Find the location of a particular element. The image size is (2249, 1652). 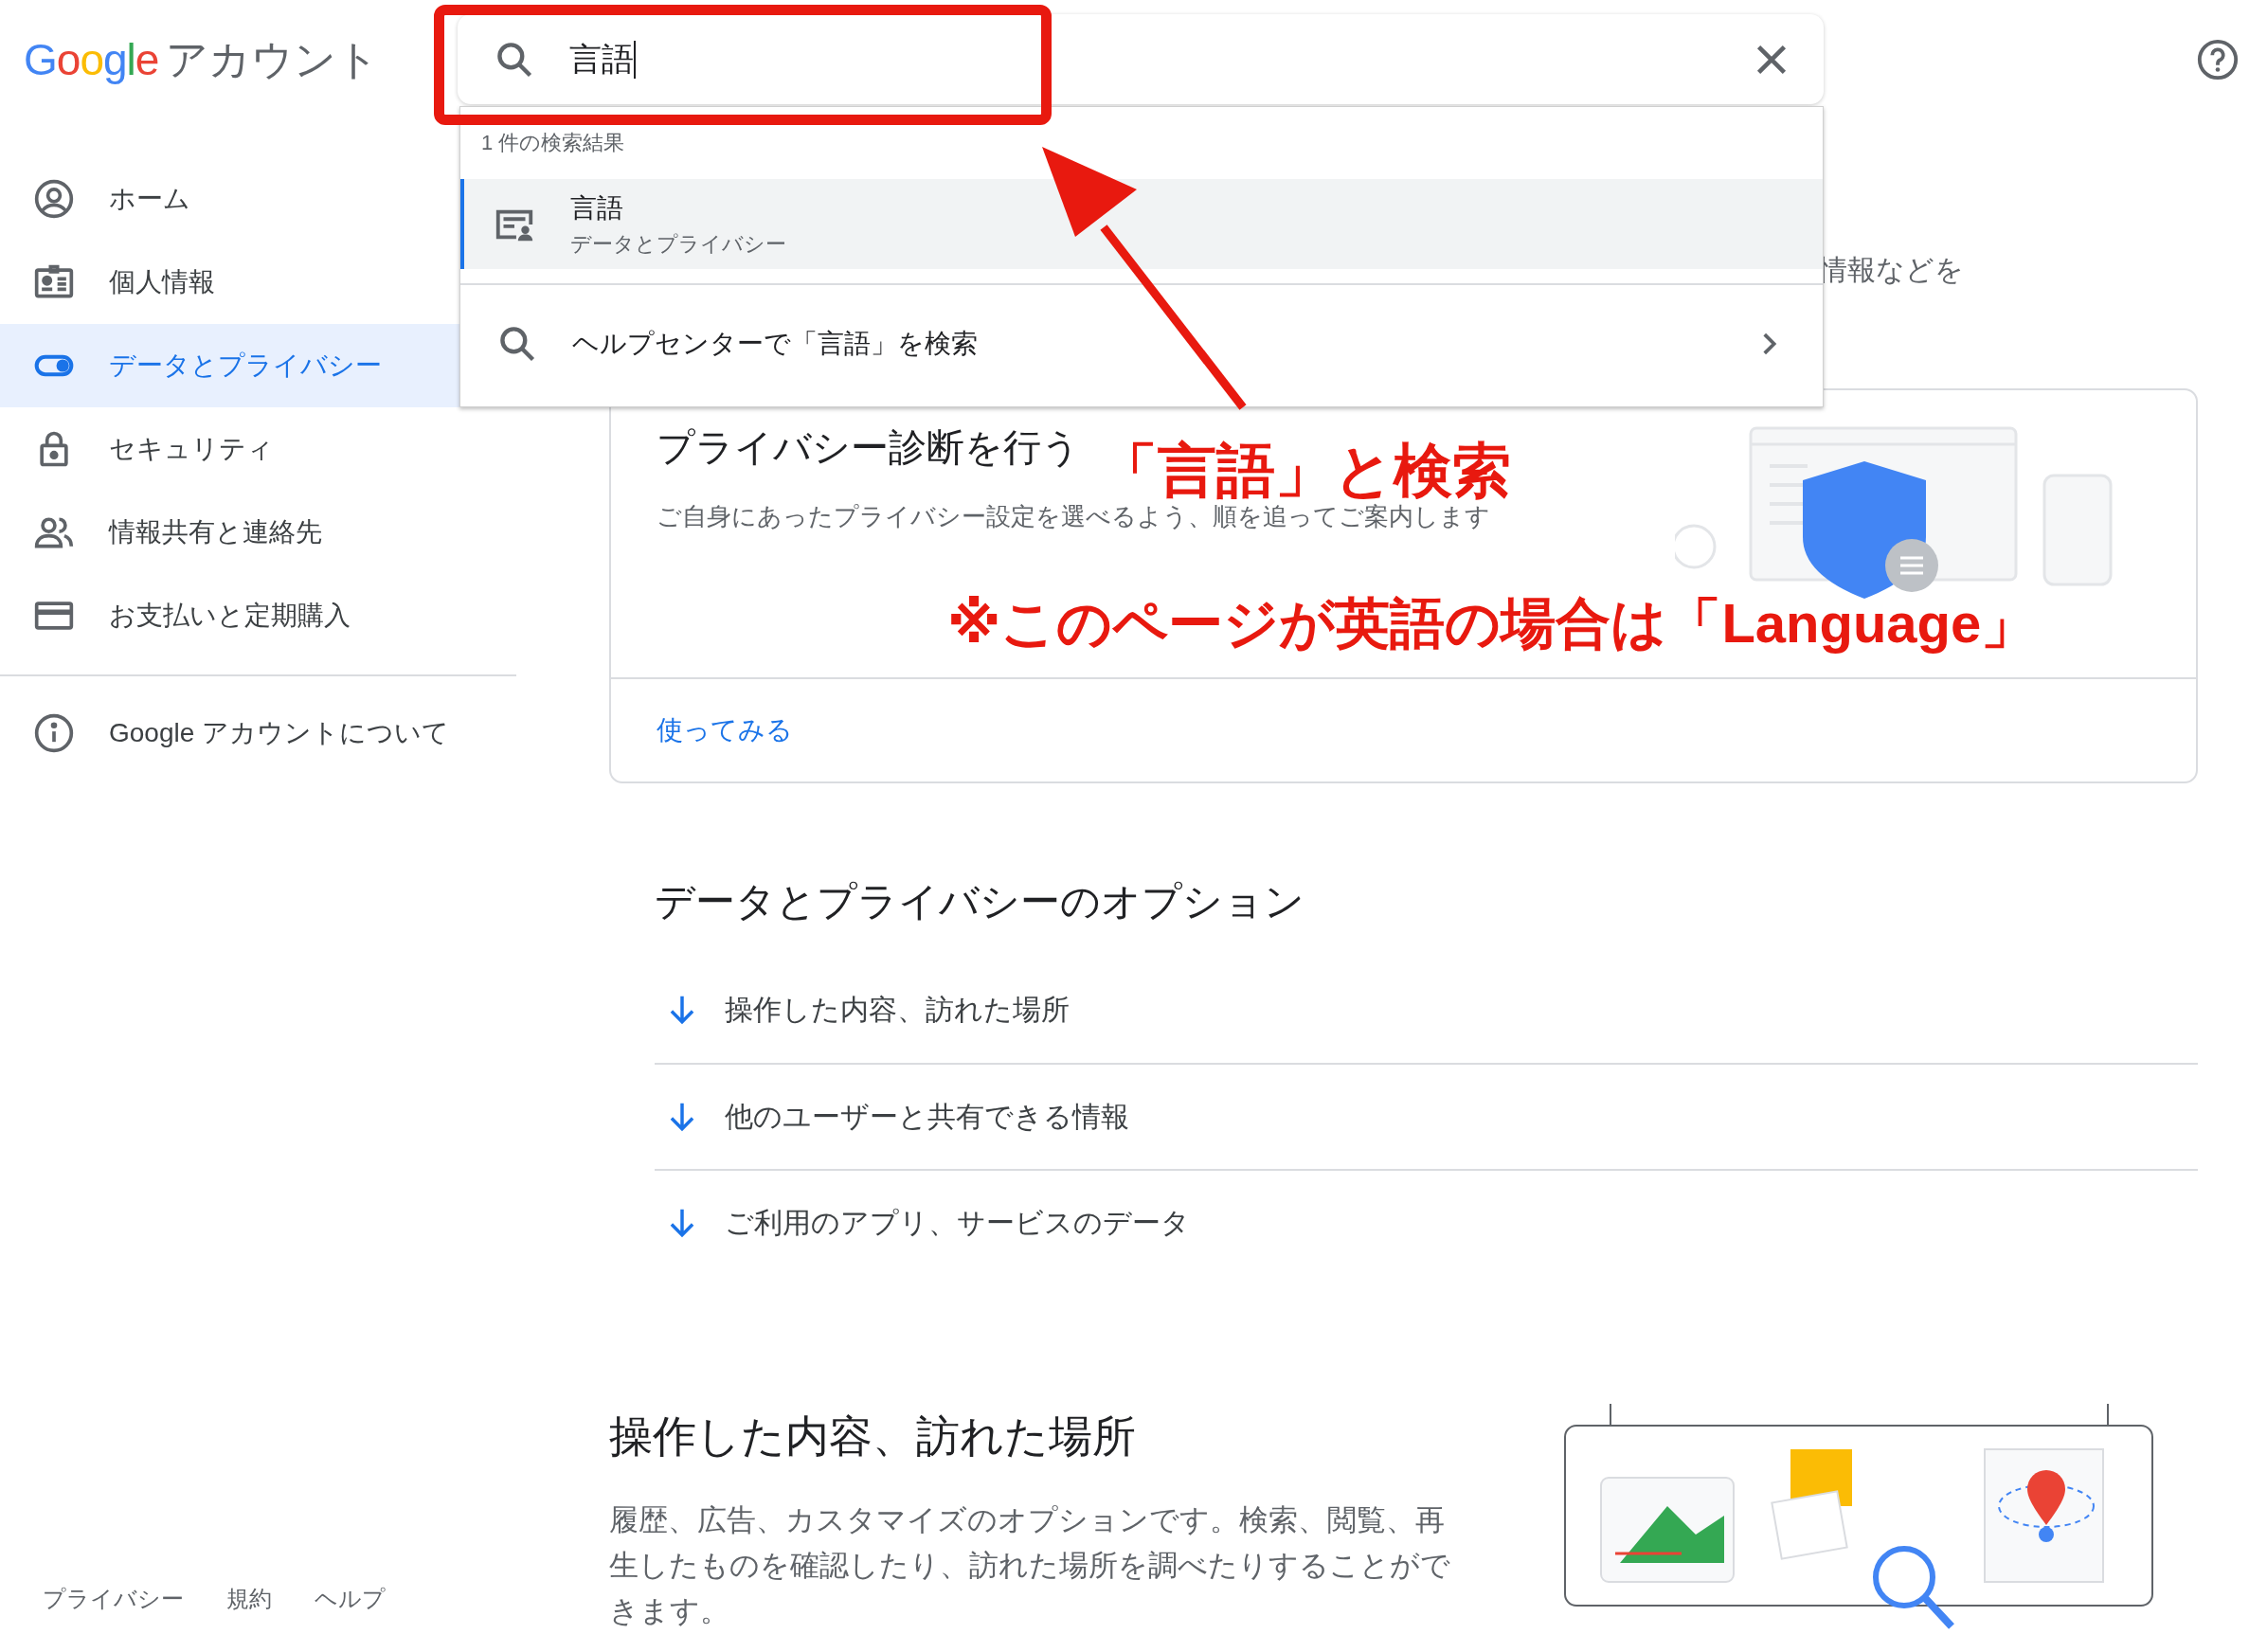

info-icon is located at coordinates (54, 733).